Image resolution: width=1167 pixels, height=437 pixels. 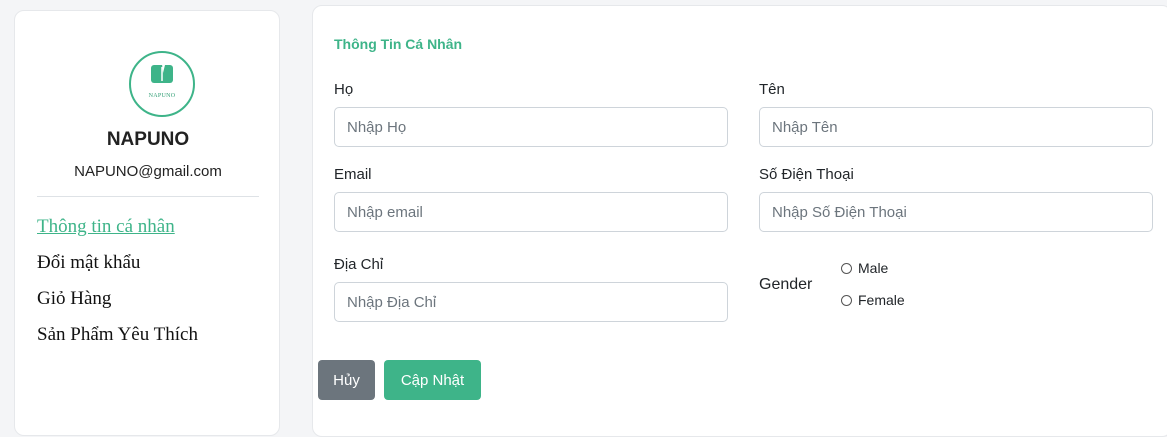 What do you see at coordinates (786, 284) in the screenshot?
I see `gender-label: Gender` at bounding box center [786, 284].